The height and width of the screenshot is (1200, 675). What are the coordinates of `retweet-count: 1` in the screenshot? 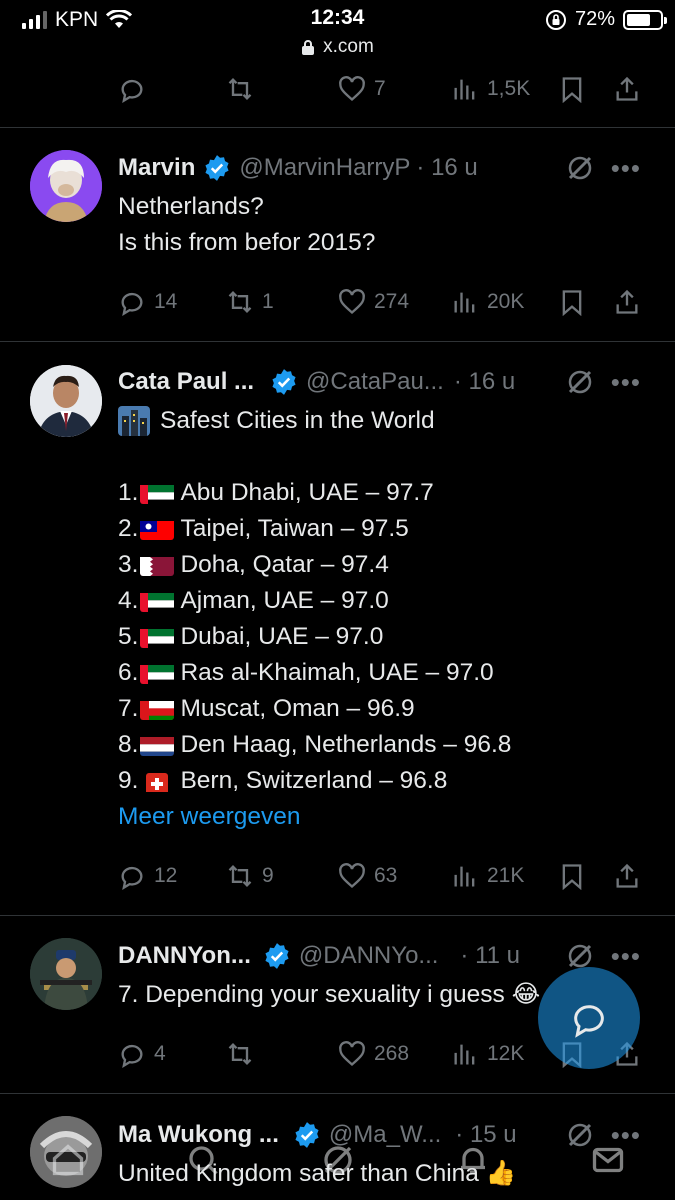 It's located at (268, 301).